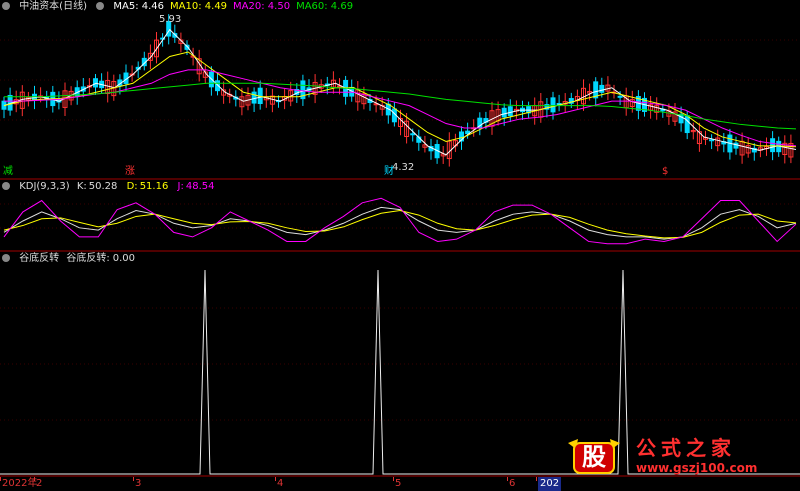 The height and width of the screenshot is (491, 800). Describe the element at coordinates (124, 258) in the screenshot. I see `indicator-value: 0.00` at that location.